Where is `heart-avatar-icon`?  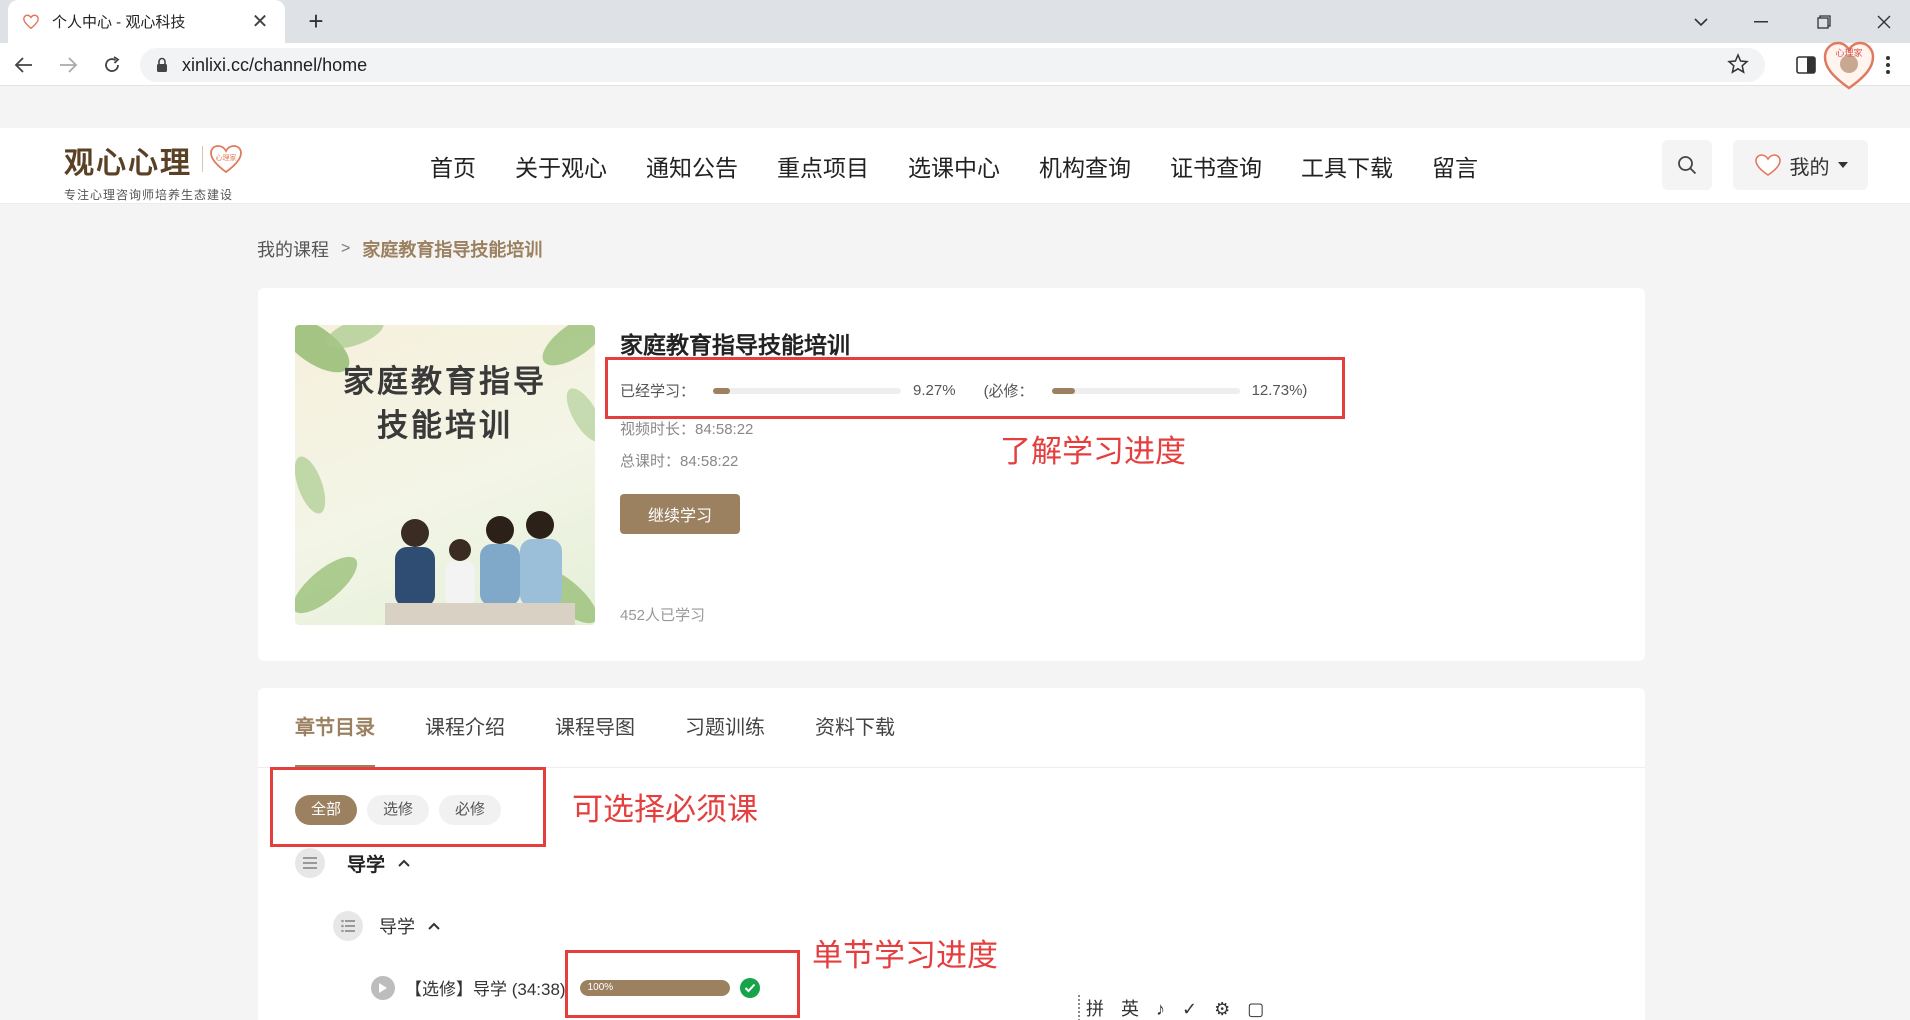
heart-avatar-icon is located at coordinates (1767, 165).